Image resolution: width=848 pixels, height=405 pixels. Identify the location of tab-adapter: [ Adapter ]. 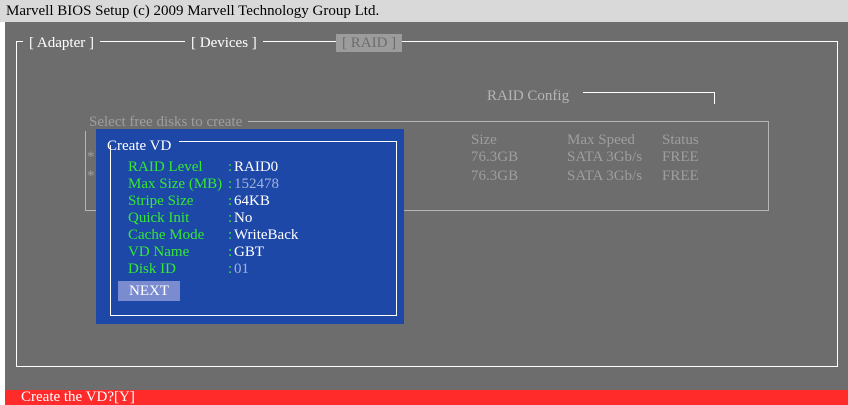
(61, 43).